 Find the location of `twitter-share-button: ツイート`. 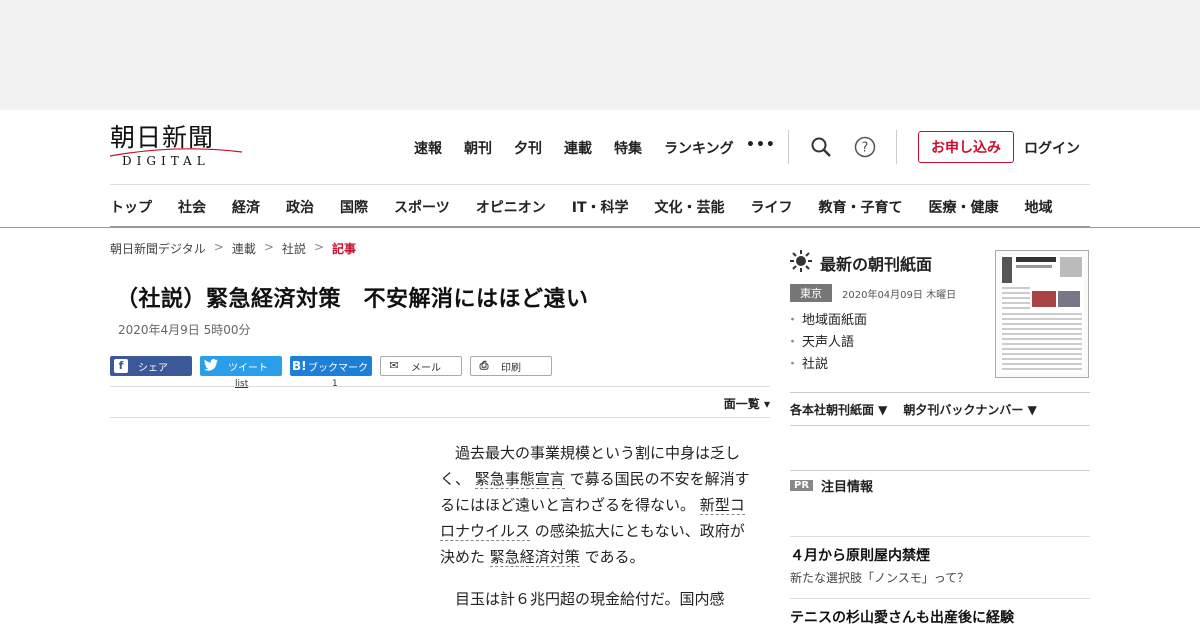

twitter-share-button: ツイート is located at coordinates (241, 366).